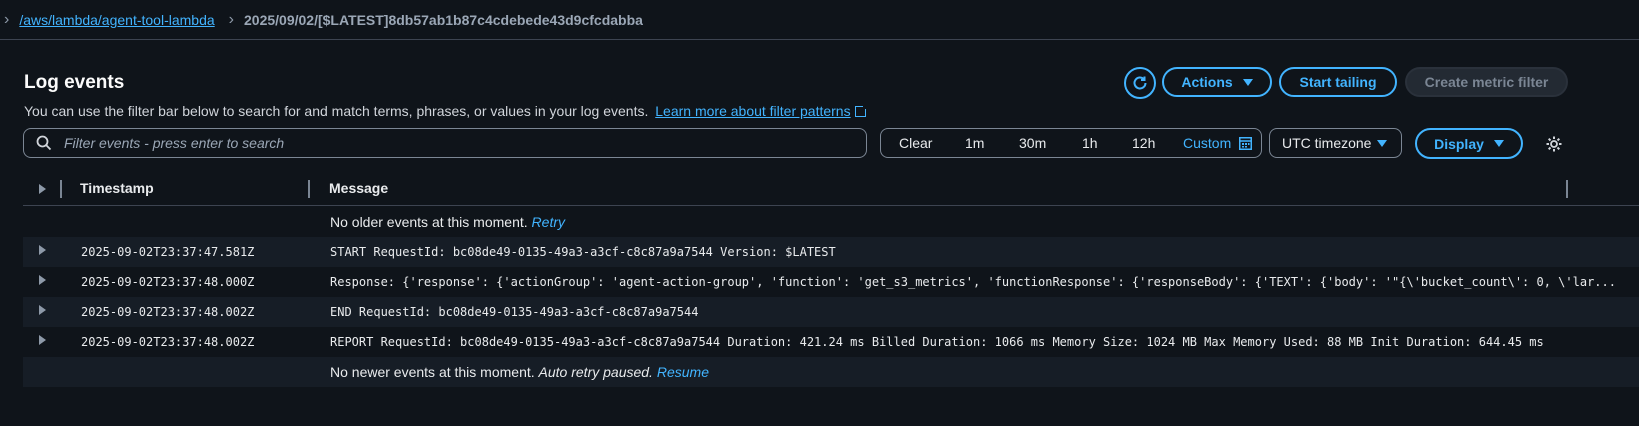  I want to click on refresh-icon, so click(1140, 83).